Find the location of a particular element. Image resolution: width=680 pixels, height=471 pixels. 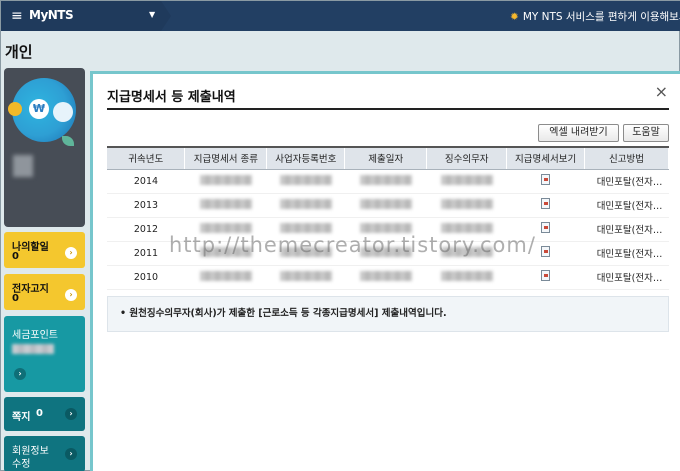

avatar: ₩ is located at coordinates (42, 112).